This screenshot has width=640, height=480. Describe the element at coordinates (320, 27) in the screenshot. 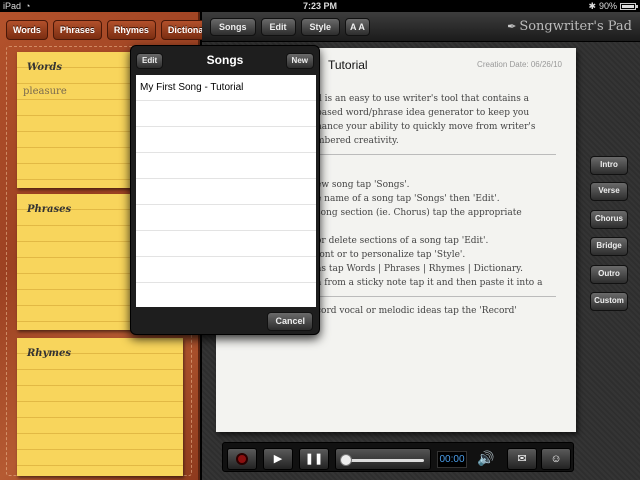

I see `style-button: Style` at that location.